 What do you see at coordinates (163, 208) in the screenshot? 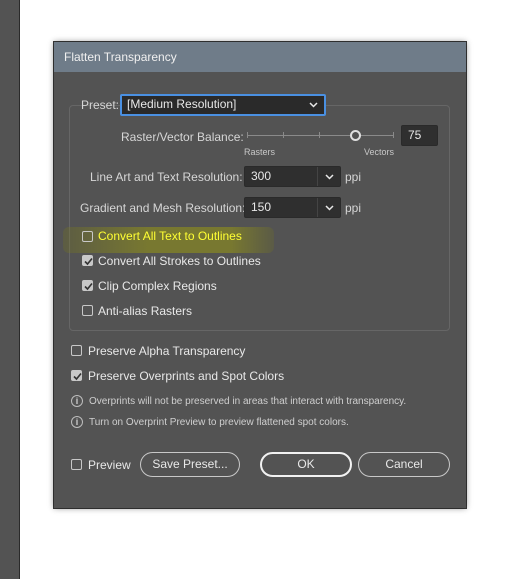
I see `gradient-label: Gradient and Mesh Resolution:` at bounding box center [163, 208].